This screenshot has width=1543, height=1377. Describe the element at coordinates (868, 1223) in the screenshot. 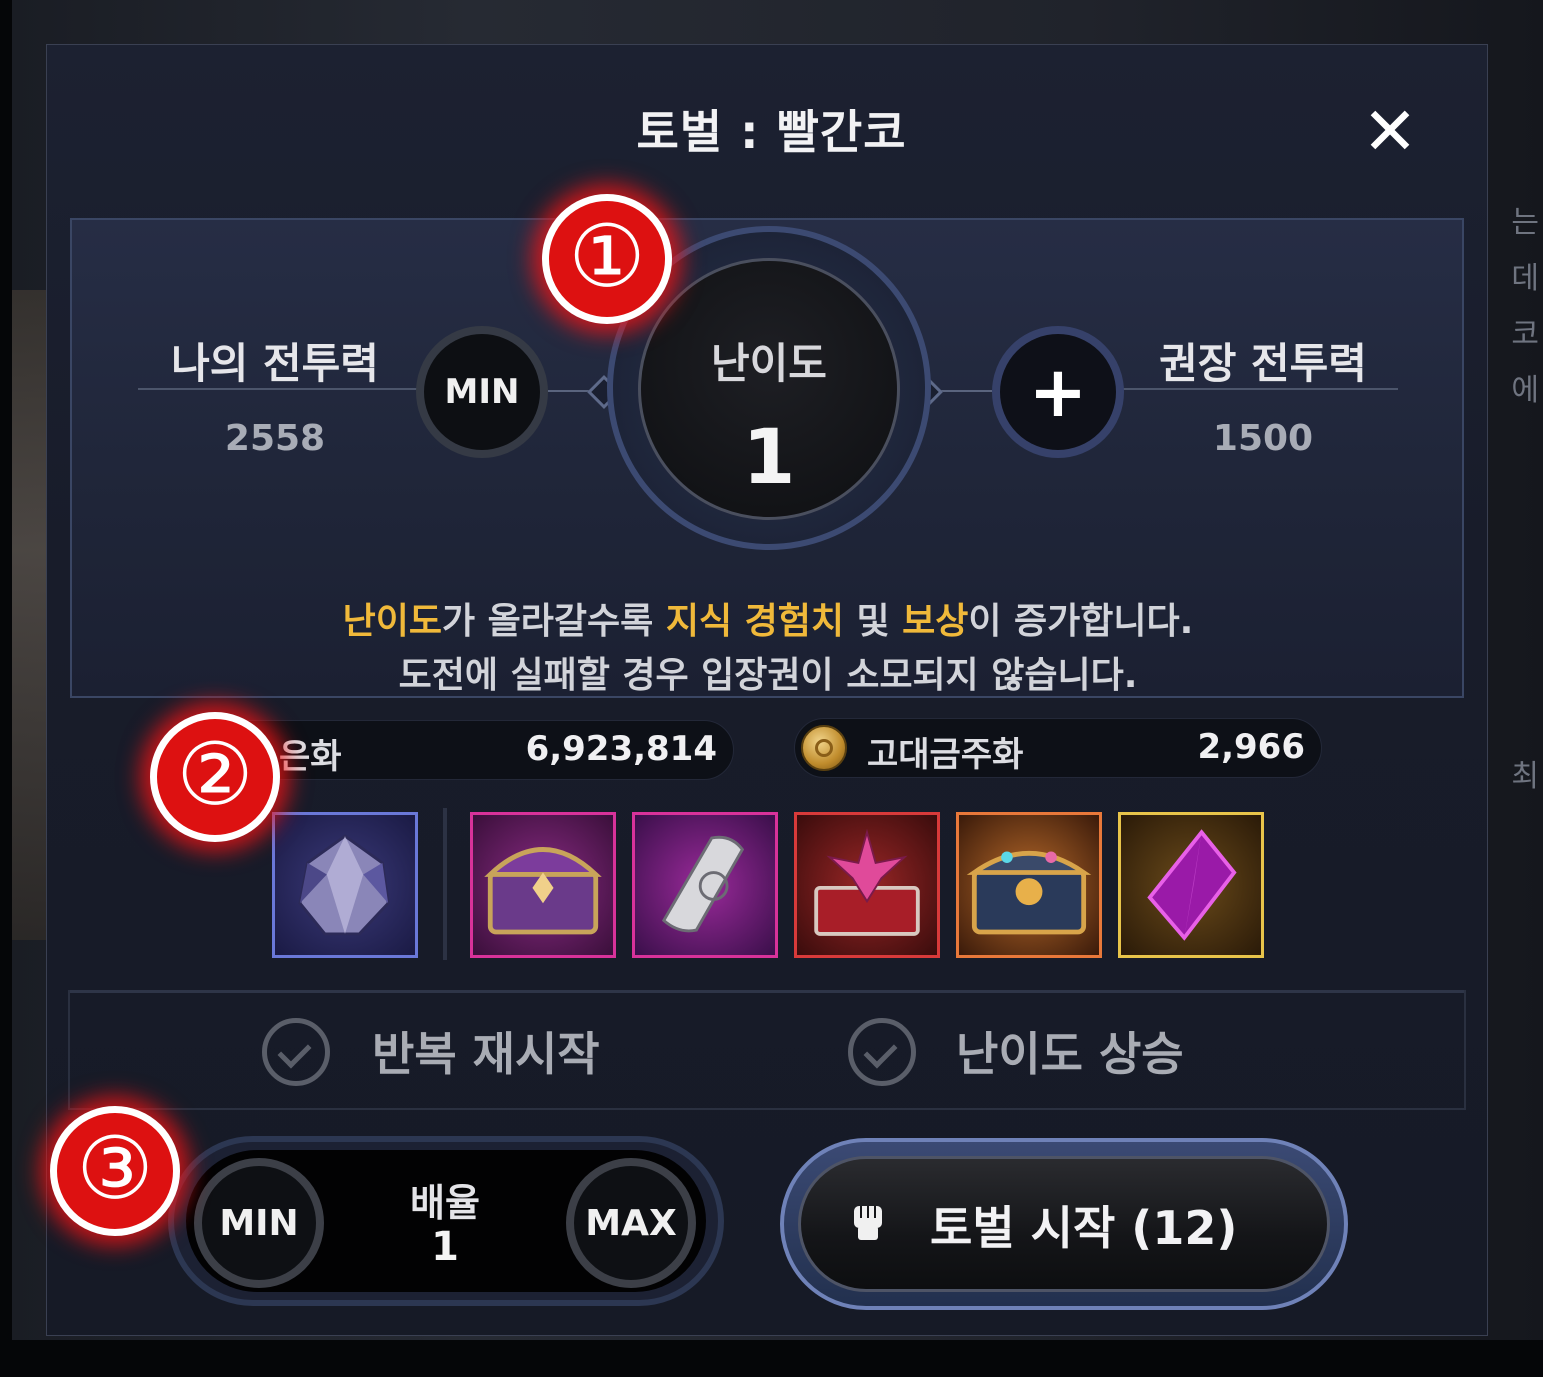

I see `fist-icon` at that location.